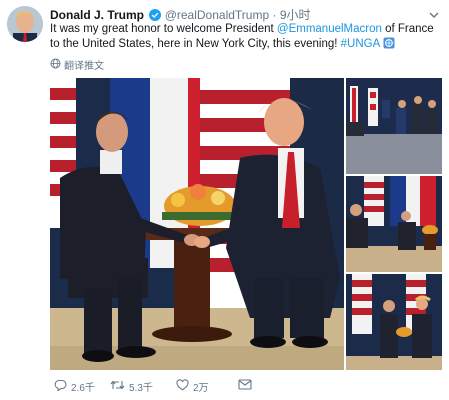 The image size is (449, 400). Describe the element at coordinates (97, 15) in the screenshot. I see `display-name: Donald J. Trump` at that location.